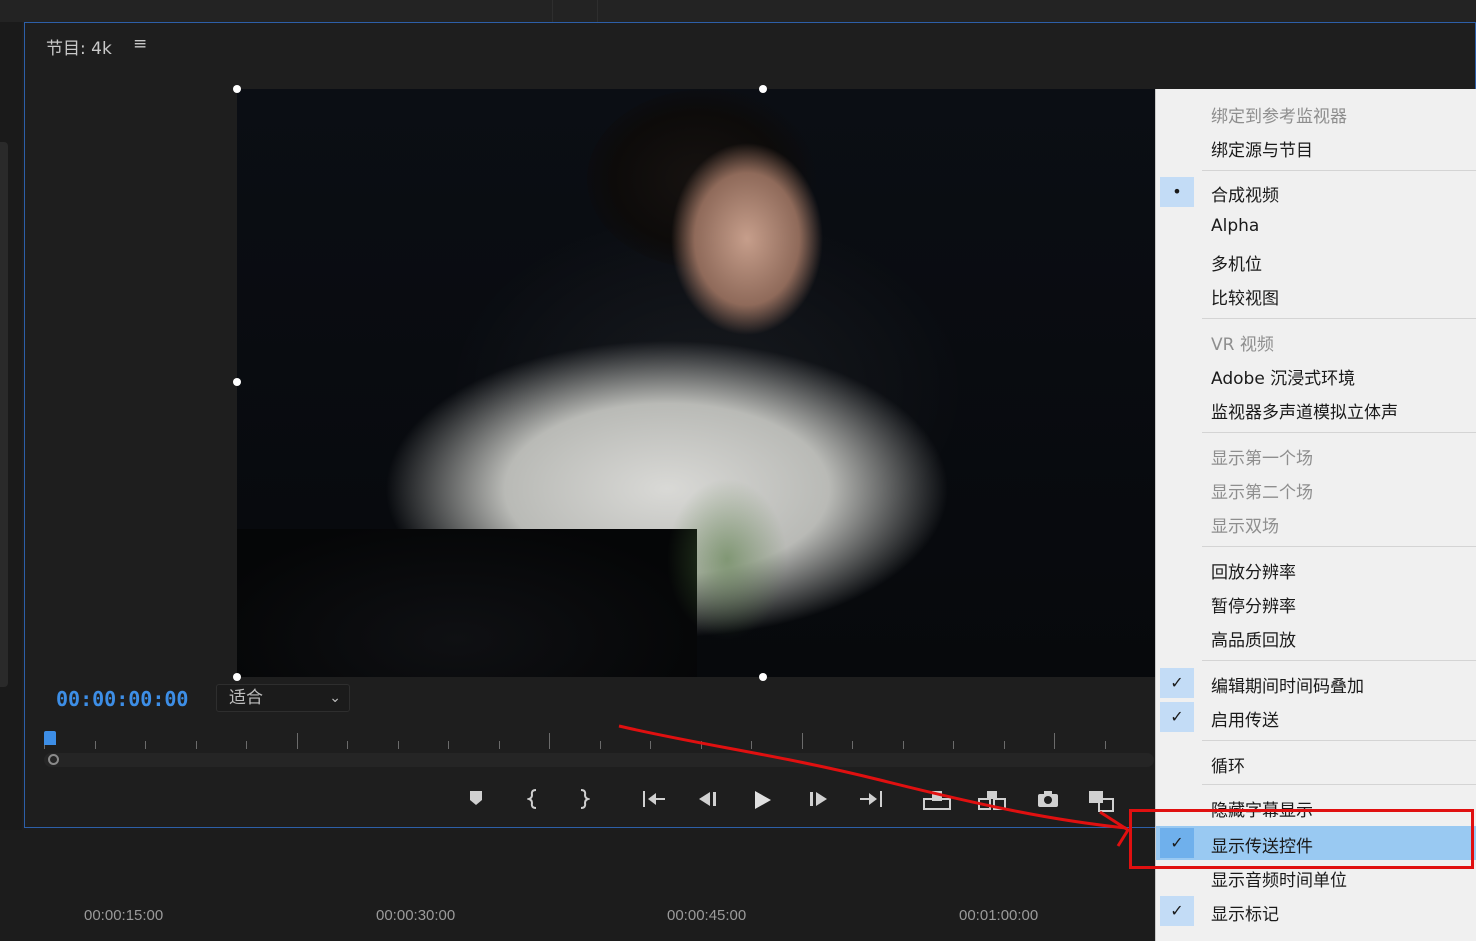 The image size is (1476, 941). I want to click on panel-resize-handle, so click(4, 414).